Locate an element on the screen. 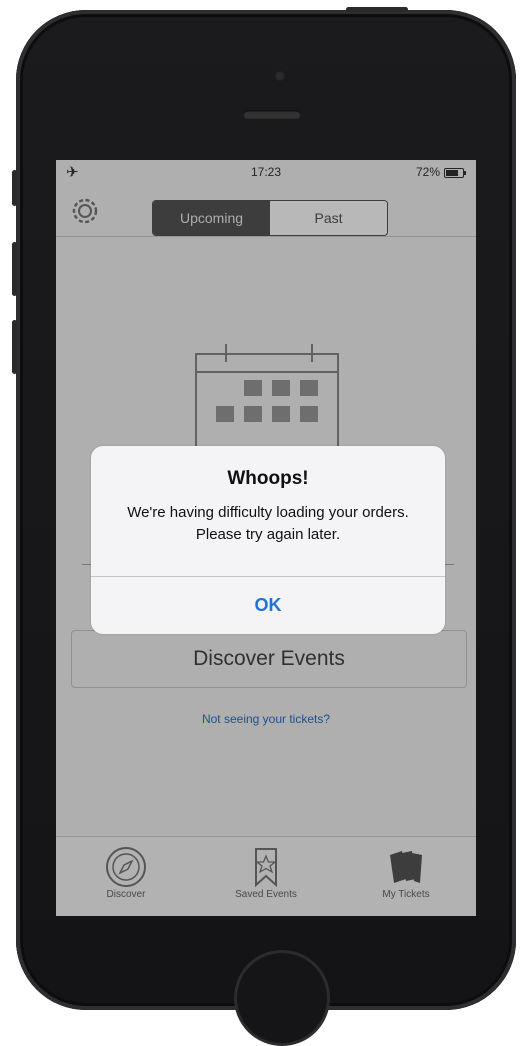 The height and width of the screenshot is (1046, 526). power-button is located at coordinates (377, 9).